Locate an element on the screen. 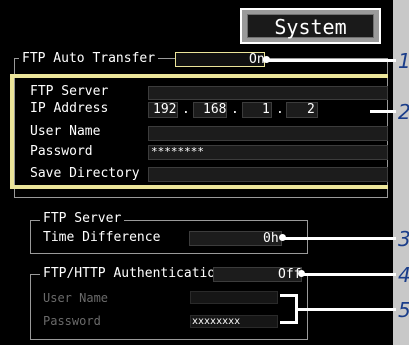 The image size is (409, 345). callout-3: 3 is located at coordinates (403, 239).